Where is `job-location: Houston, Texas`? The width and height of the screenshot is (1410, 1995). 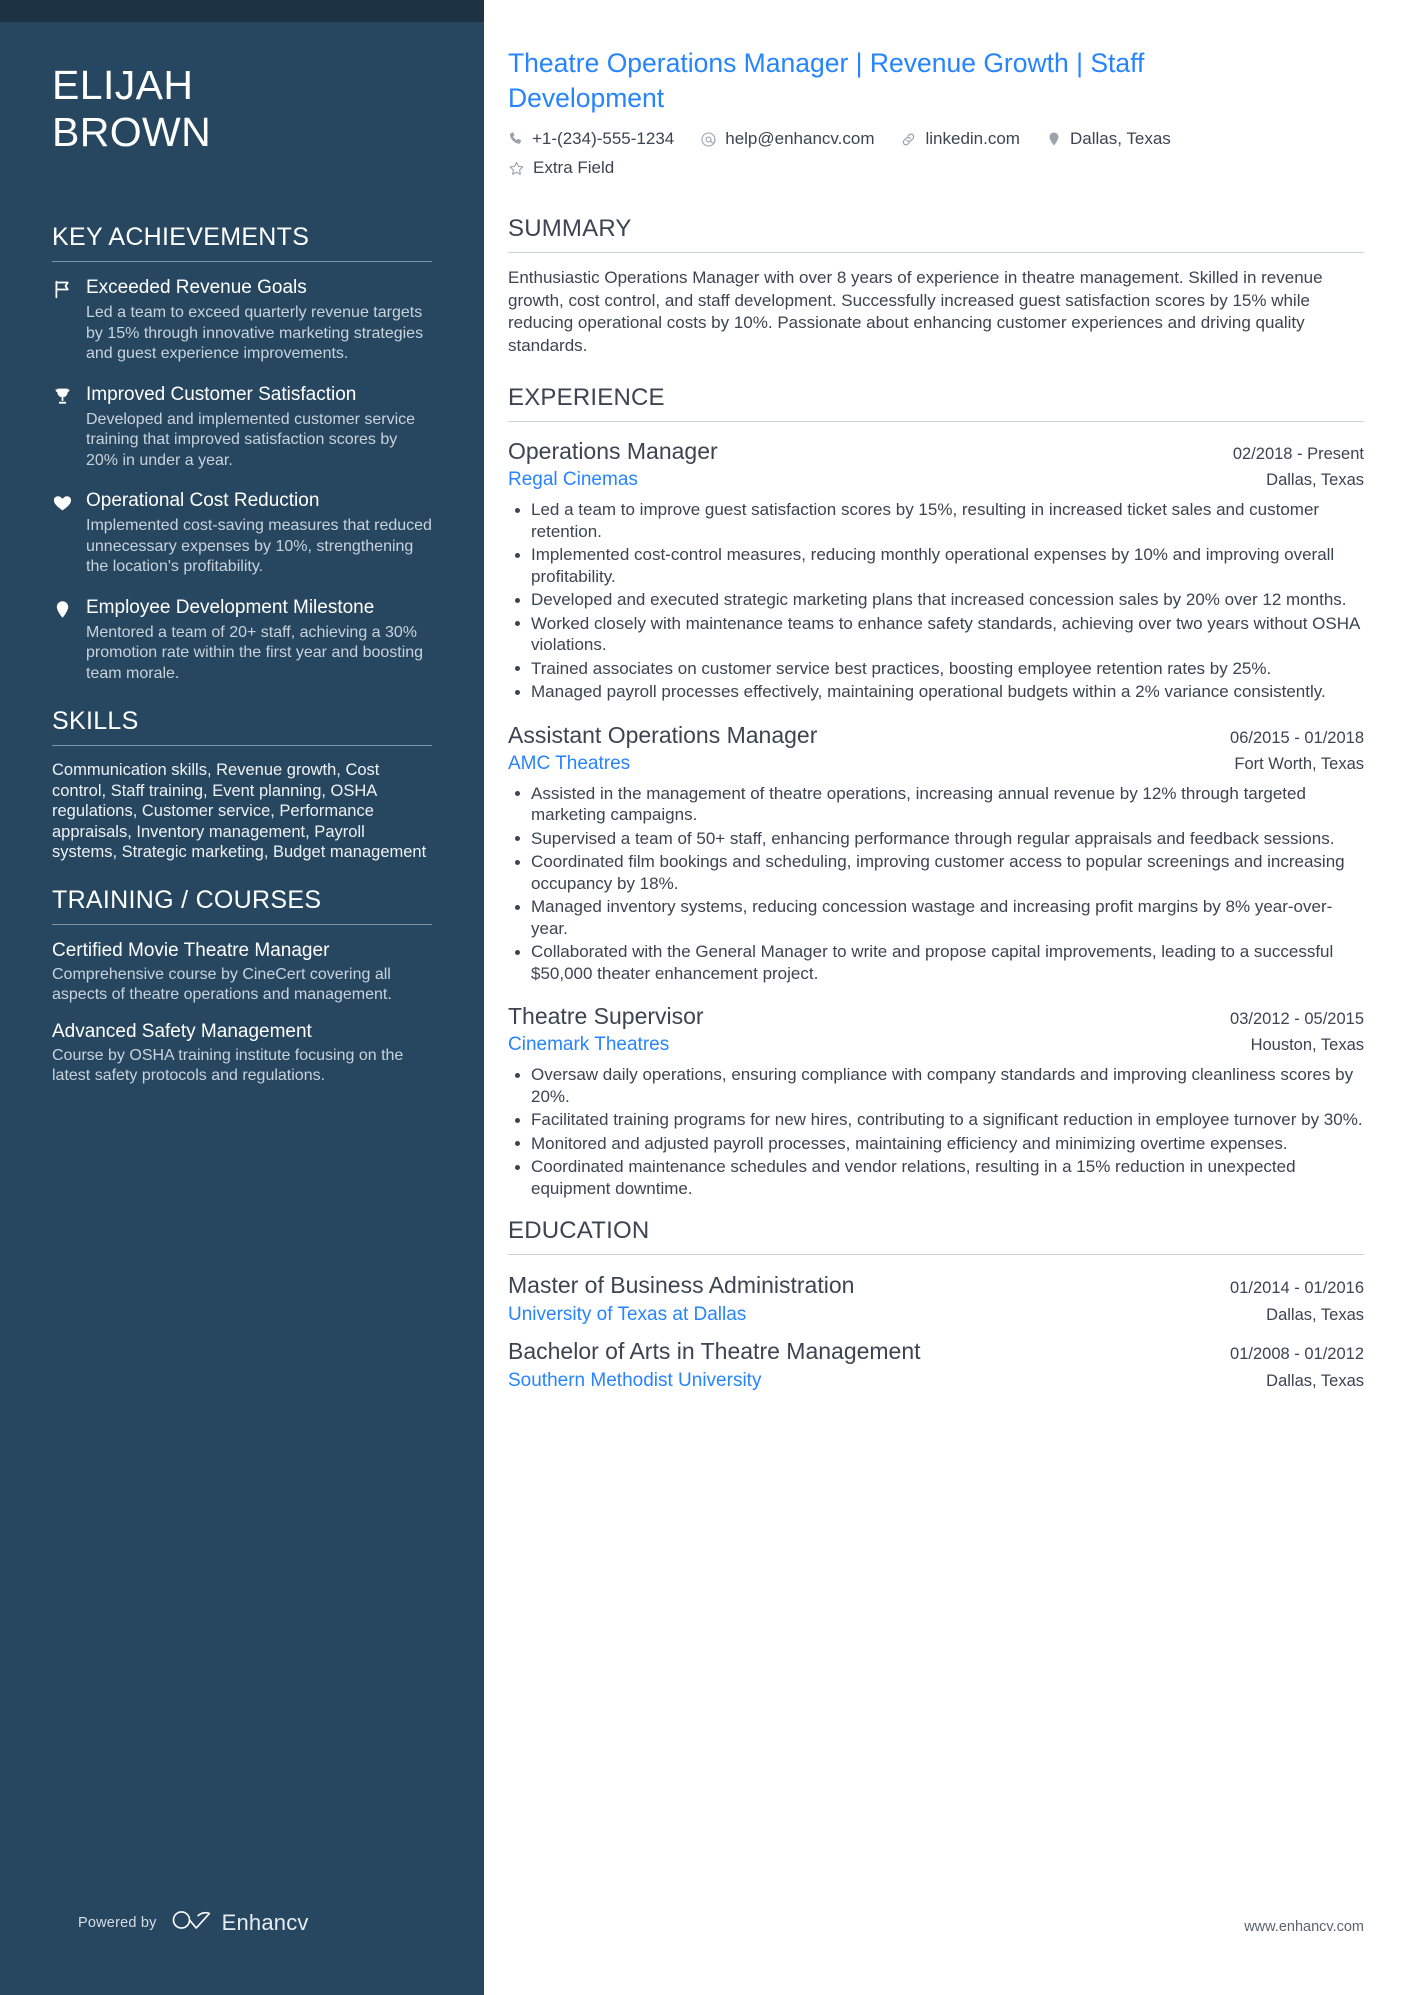
job-location: Houston, Texas is located at coordinates (1307, 1045).